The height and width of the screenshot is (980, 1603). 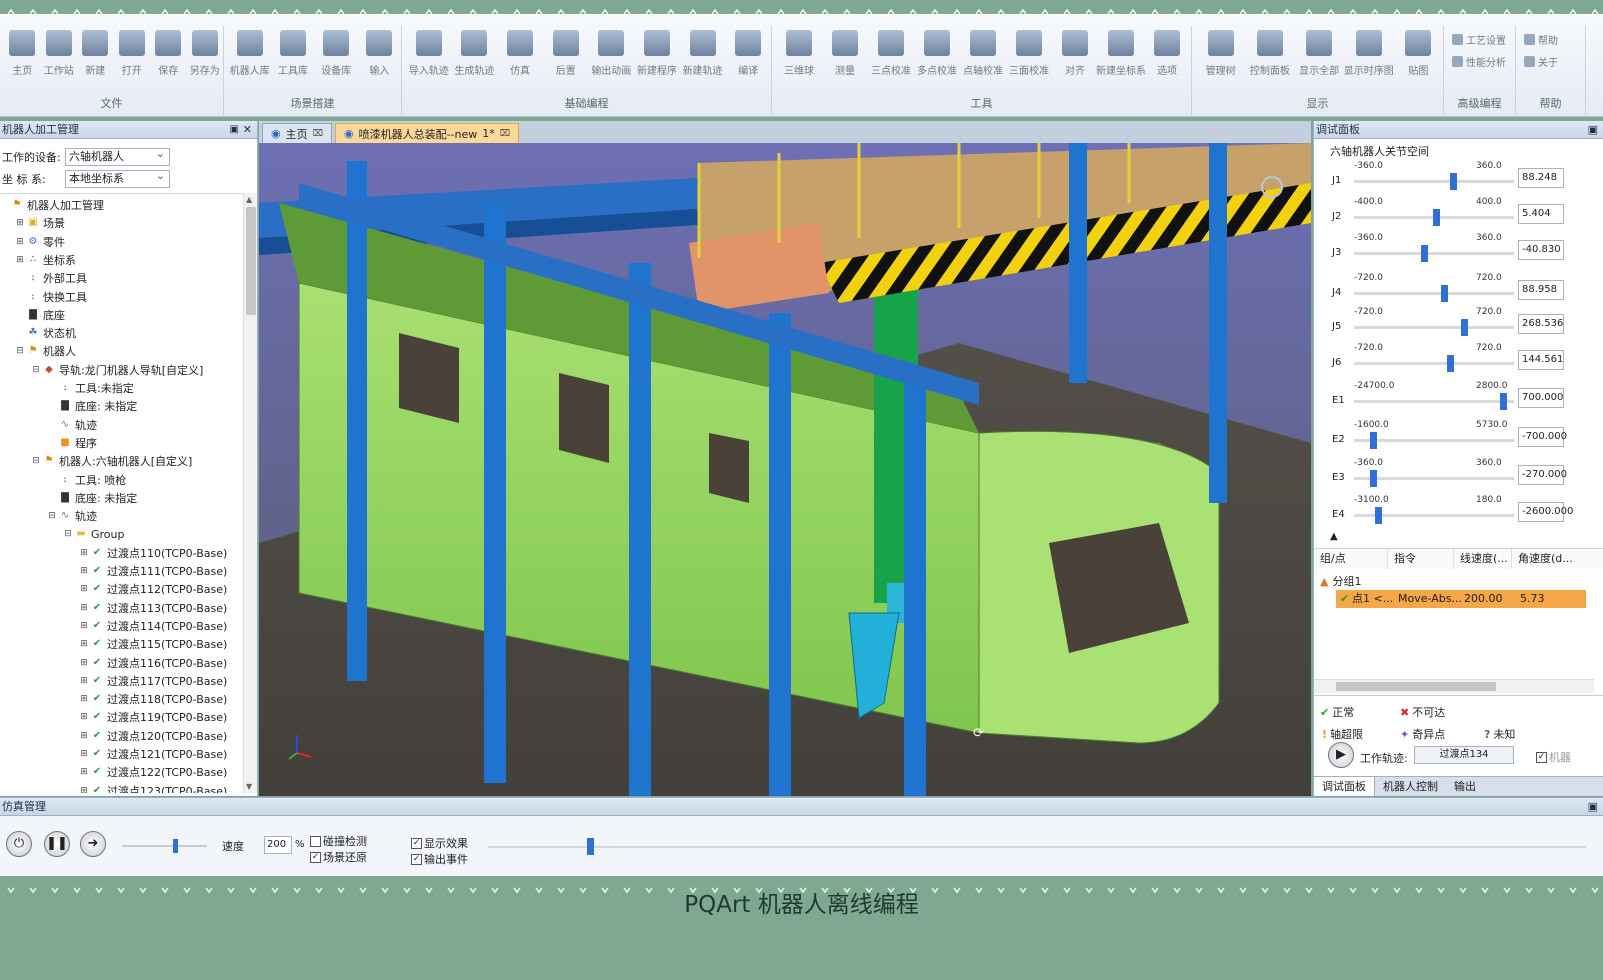 I want to click on robot-checkbox-box: ✓, so click(x=1541, y=757).